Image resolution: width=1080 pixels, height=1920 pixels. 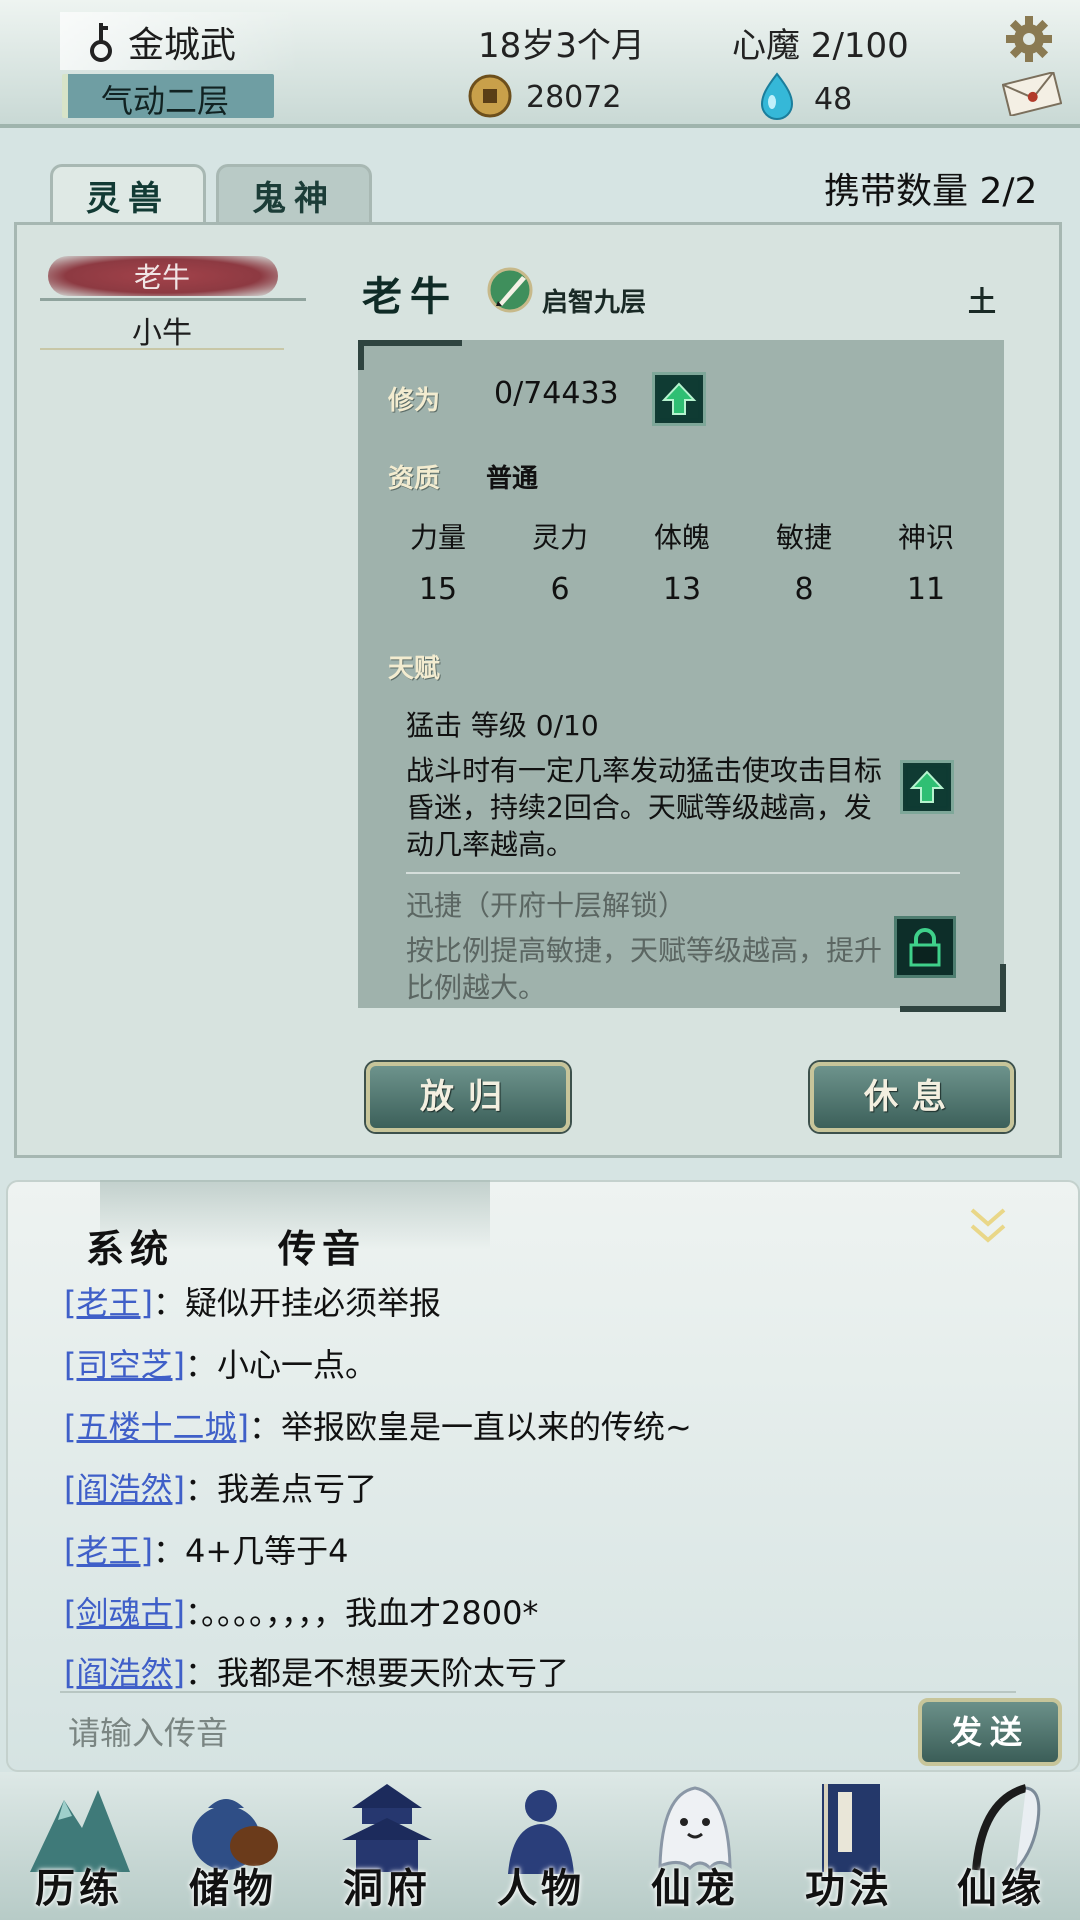 What do you see at coordinates (695, 1848) in the screenshot?
I see `nav-pet: 仙宠` at bounding box center [695, 1848].